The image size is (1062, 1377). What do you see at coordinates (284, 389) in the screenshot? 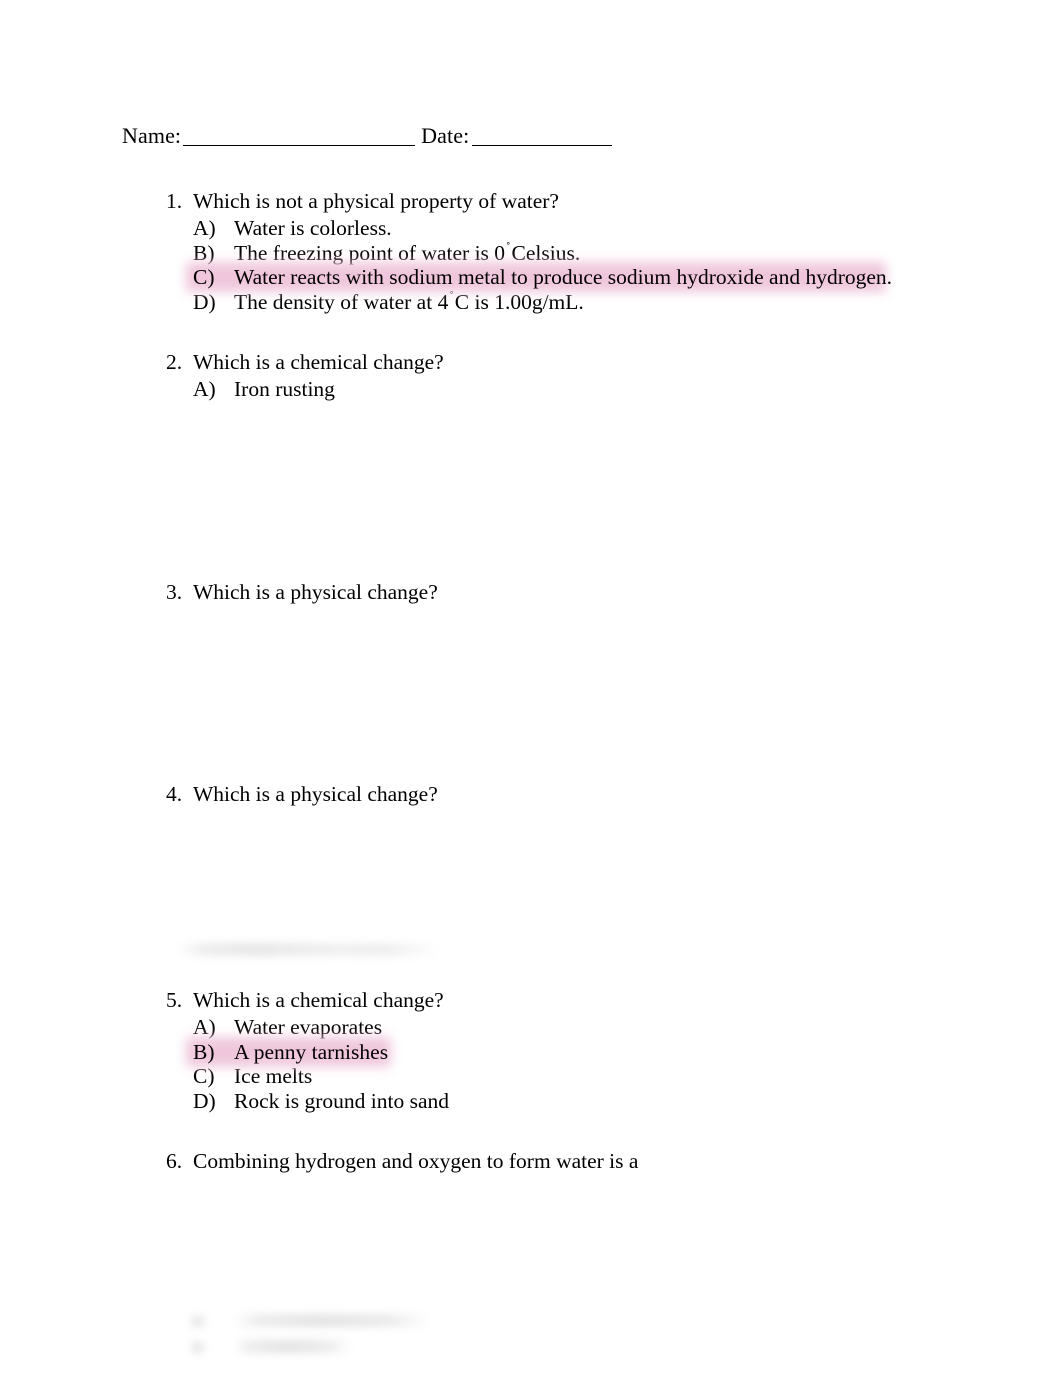
I see `option-text: Iron rusting` at bounding box center [284, 389].